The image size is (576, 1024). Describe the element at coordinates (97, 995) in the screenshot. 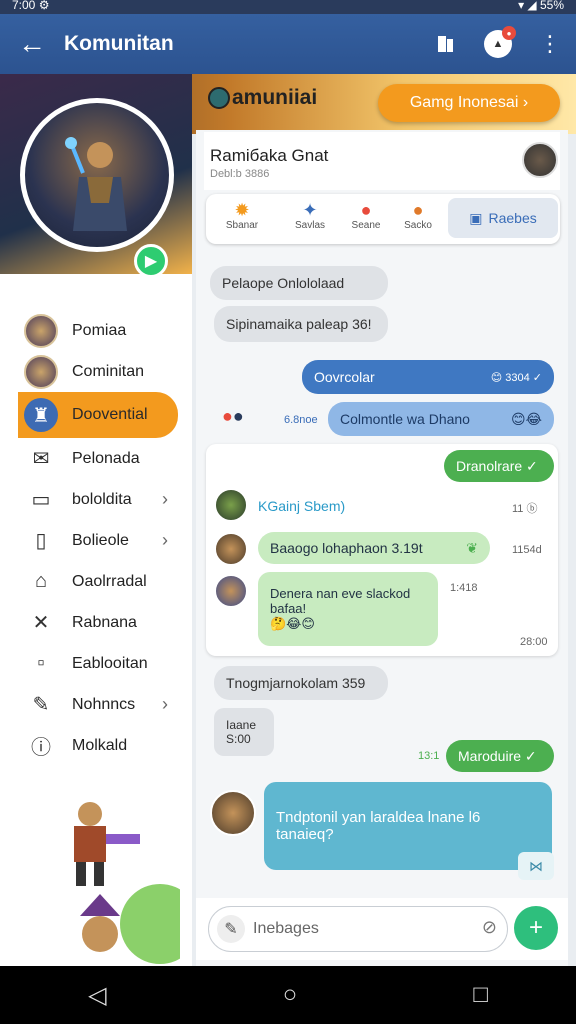

I see `back-nav-icon: ◁` at that location.